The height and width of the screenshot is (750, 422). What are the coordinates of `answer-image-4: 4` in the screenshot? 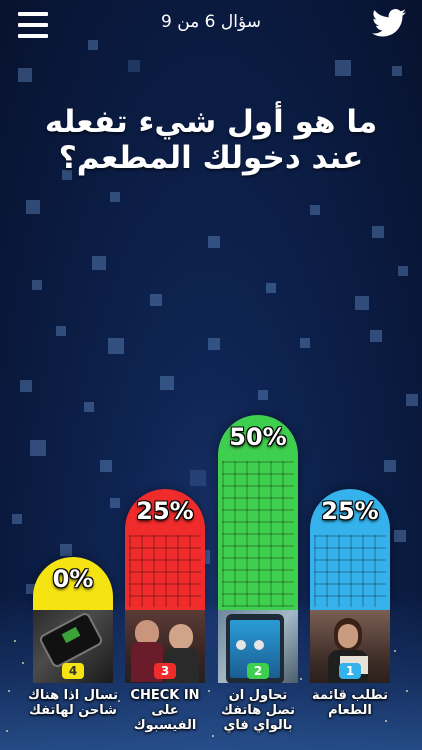 It's located at (73, 645).